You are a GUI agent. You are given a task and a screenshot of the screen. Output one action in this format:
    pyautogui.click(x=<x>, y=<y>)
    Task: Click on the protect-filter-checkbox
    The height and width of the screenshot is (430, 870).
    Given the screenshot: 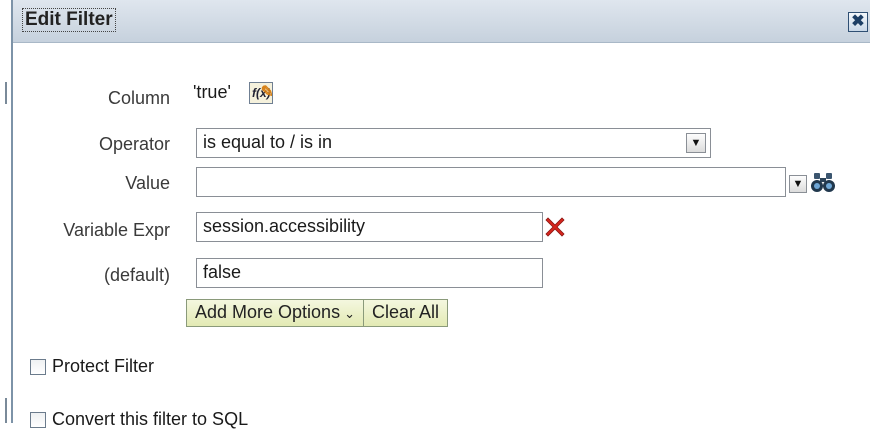 What is the action you would take?
    pyautogui.click(x=38, y=366)
    